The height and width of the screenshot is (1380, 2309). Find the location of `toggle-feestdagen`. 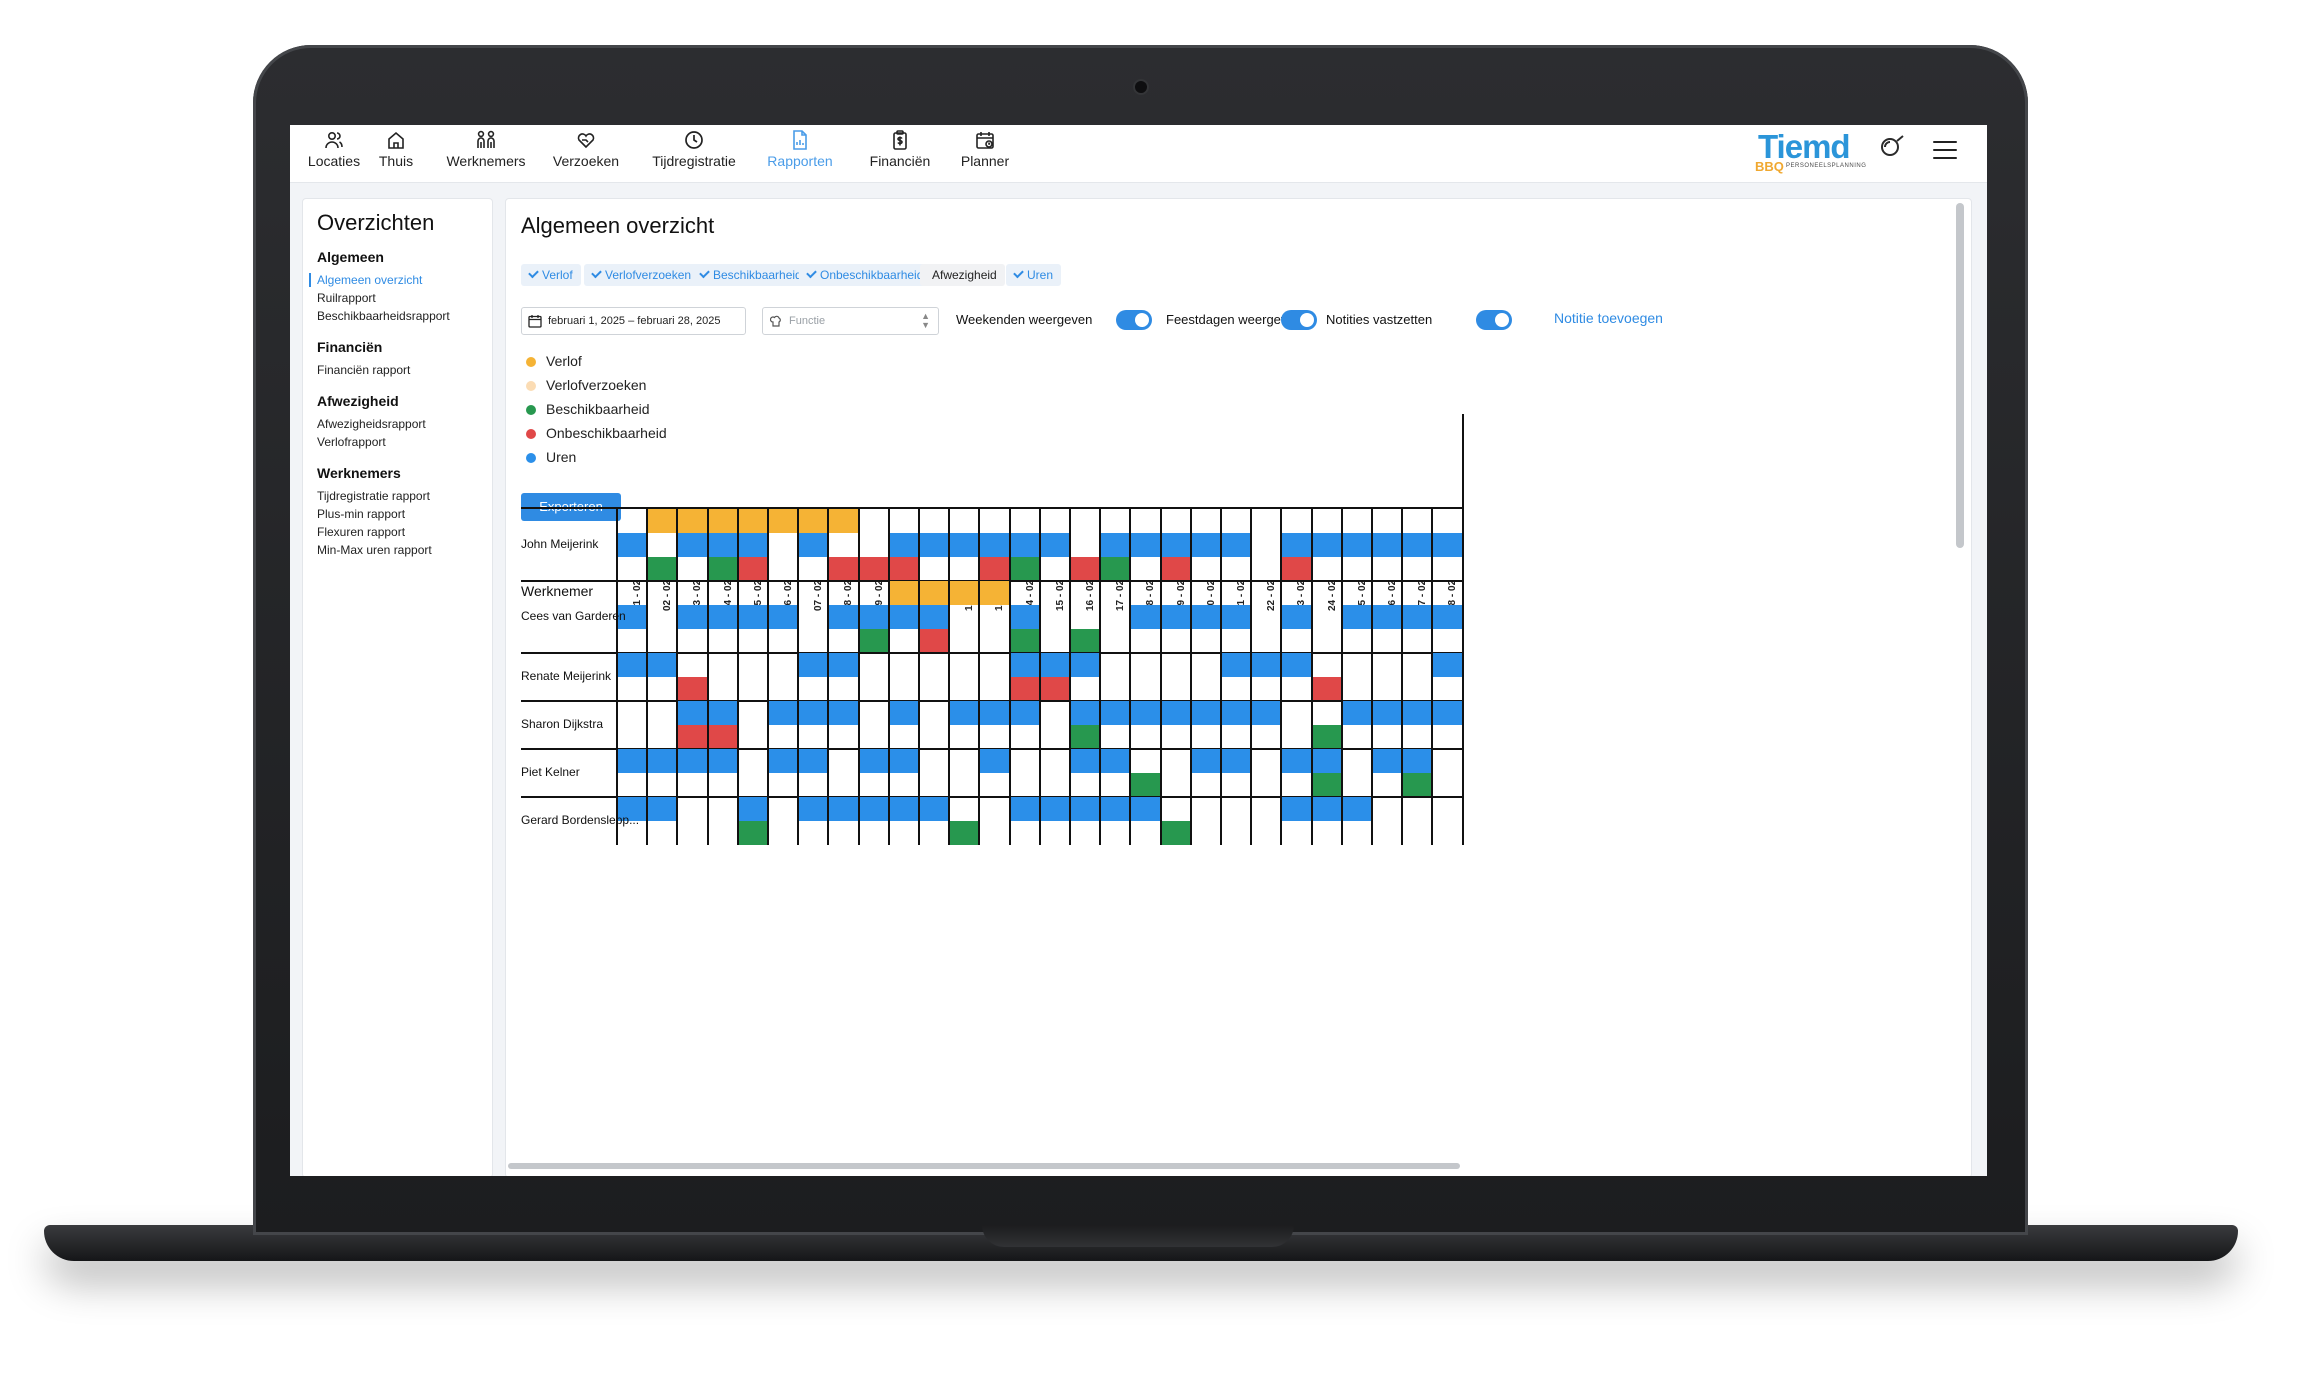

toggle-feestdagen is located at coordinates (1299, 320).